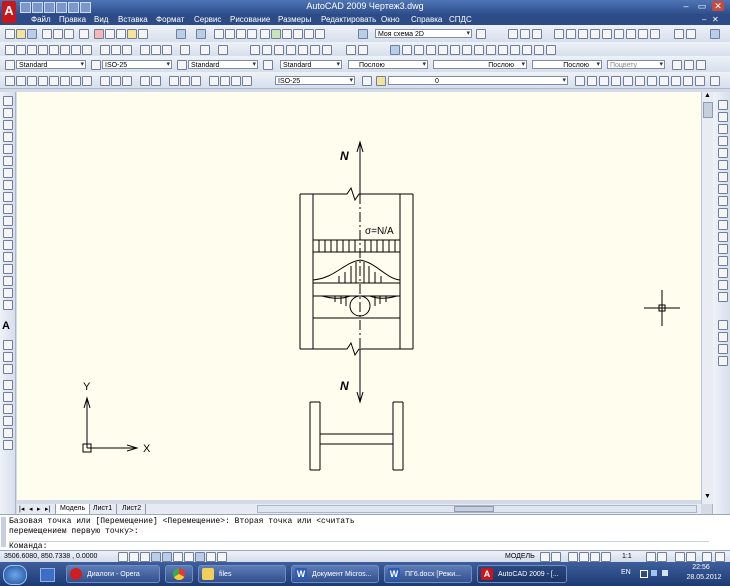 The width and height of the screenshot is (730, 586). I want to click on start-button, so click(15, 575).